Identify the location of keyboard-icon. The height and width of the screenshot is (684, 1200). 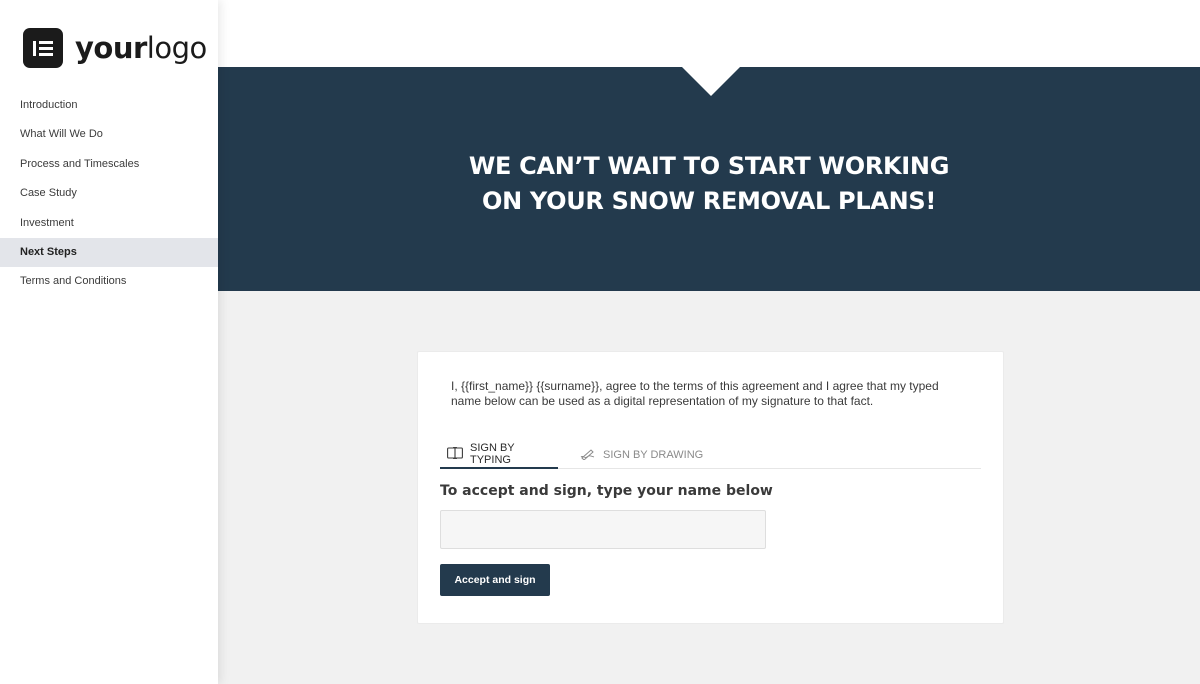
(455, 454).